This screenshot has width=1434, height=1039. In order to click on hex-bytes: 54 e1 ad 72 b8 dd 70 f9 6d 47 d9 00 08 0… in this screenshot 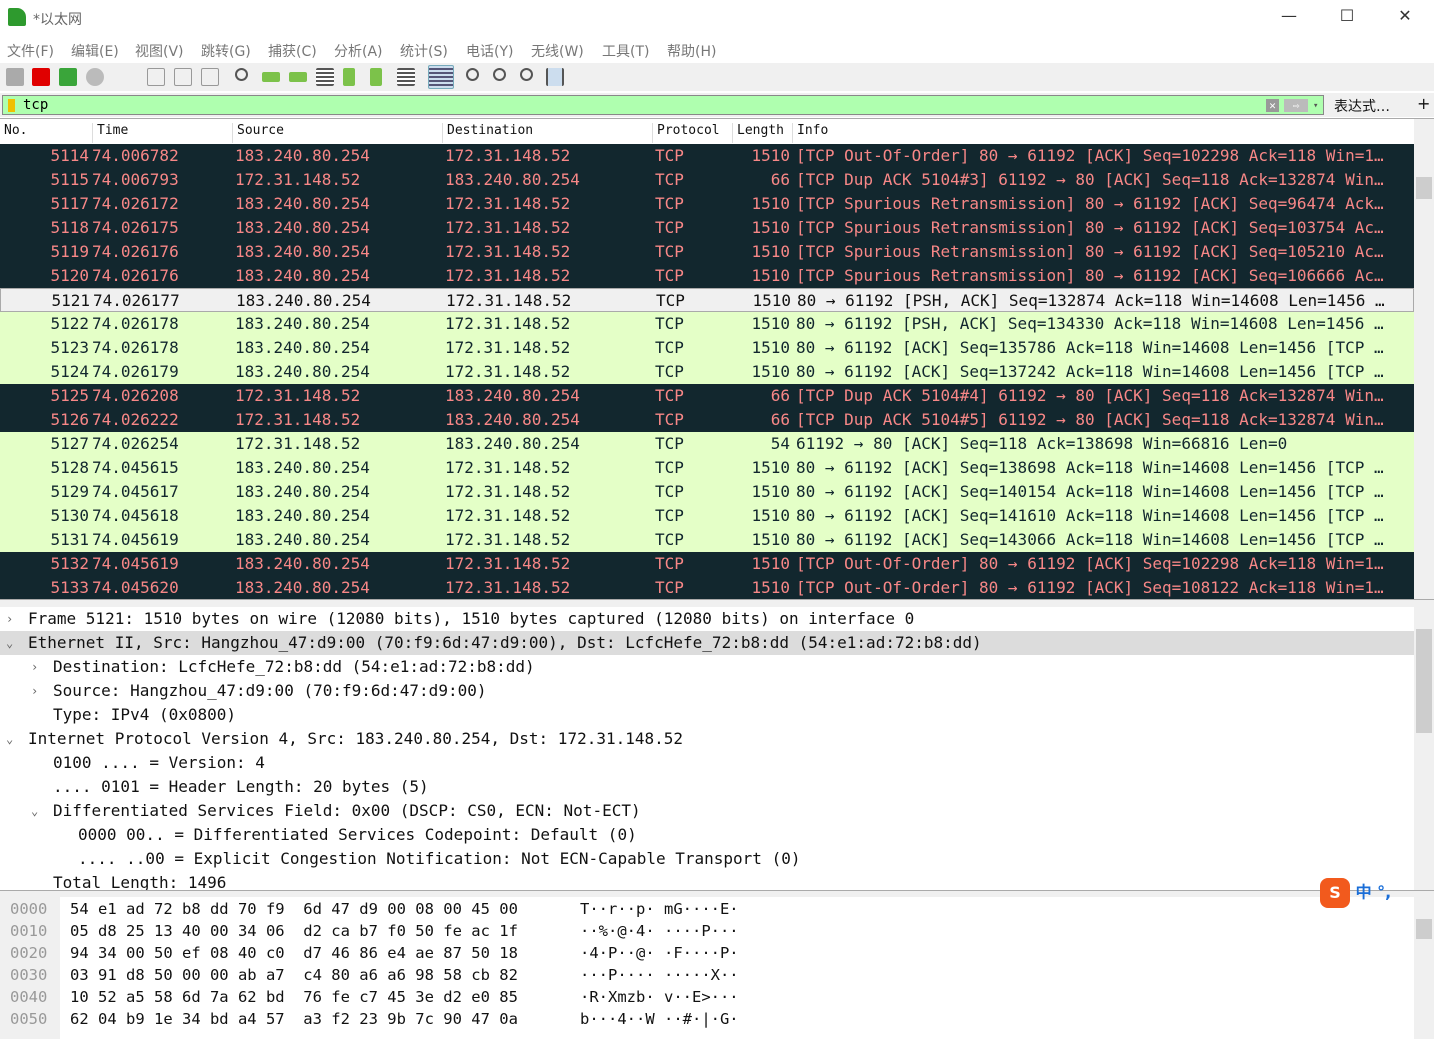, I will do `click(294, 909)`.